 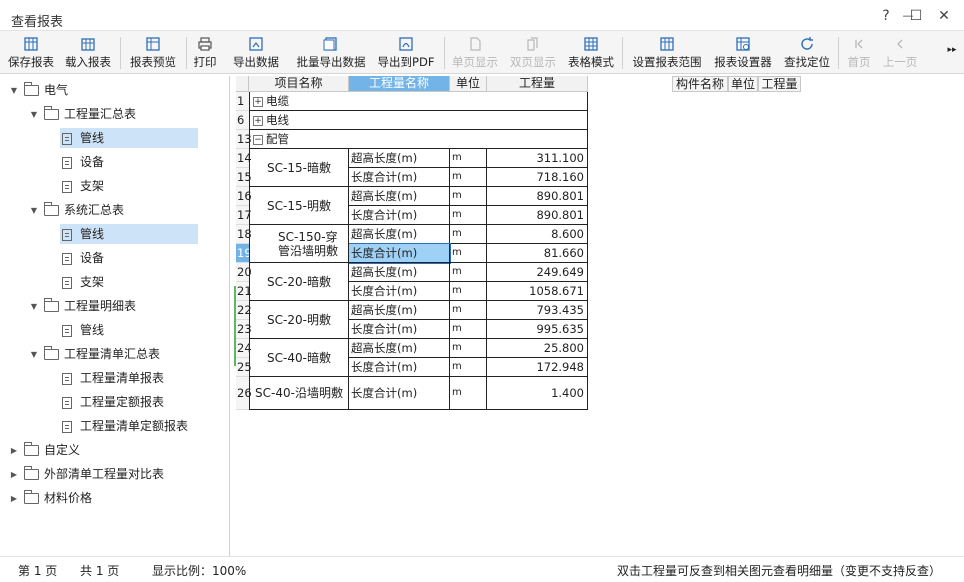 What do you see at coordinates (205, 53) in the screenshot?
I see `print-button: 打印` at bounding box center [205, 53].